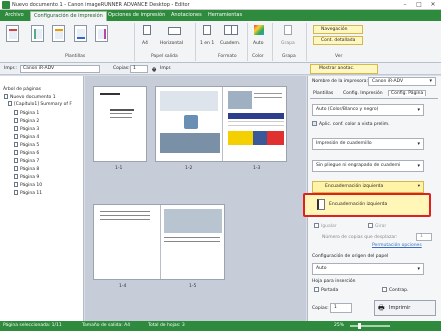 The image size is (441, 331). I want to click on tree-page-9: Página 9, so click(26, 177).